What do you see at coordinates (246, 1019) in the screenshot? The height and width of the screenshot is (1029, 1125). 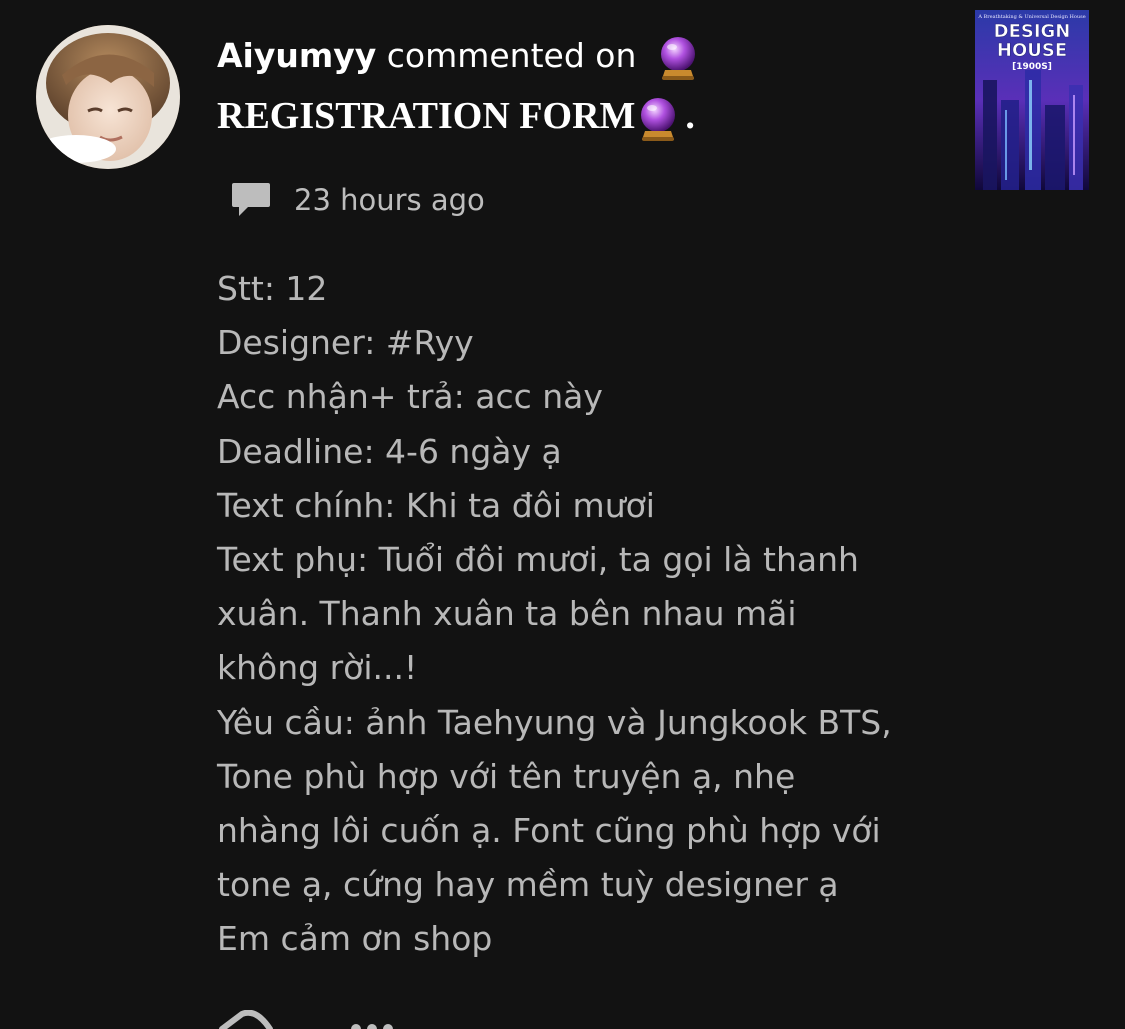 I see `reply-arrow-icon` at bounding box center [246, 1019].